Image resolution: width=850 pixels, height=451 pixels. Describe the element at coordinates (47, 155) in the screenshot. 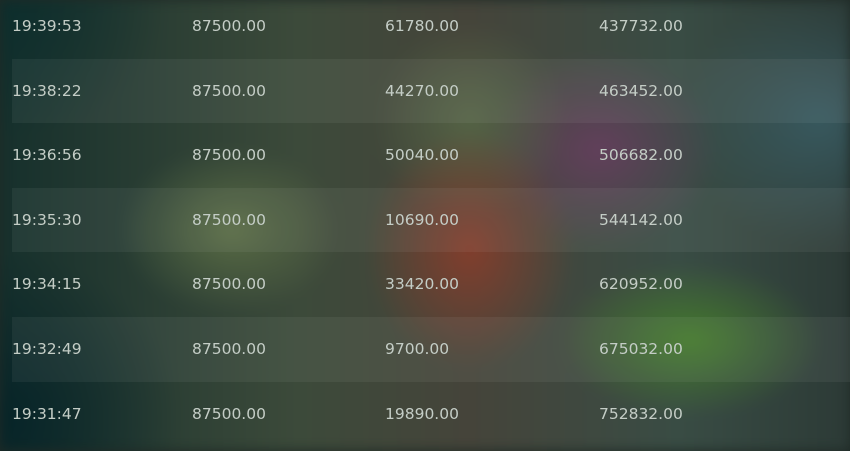

I see `time-cell: 19:36:56` at that location.